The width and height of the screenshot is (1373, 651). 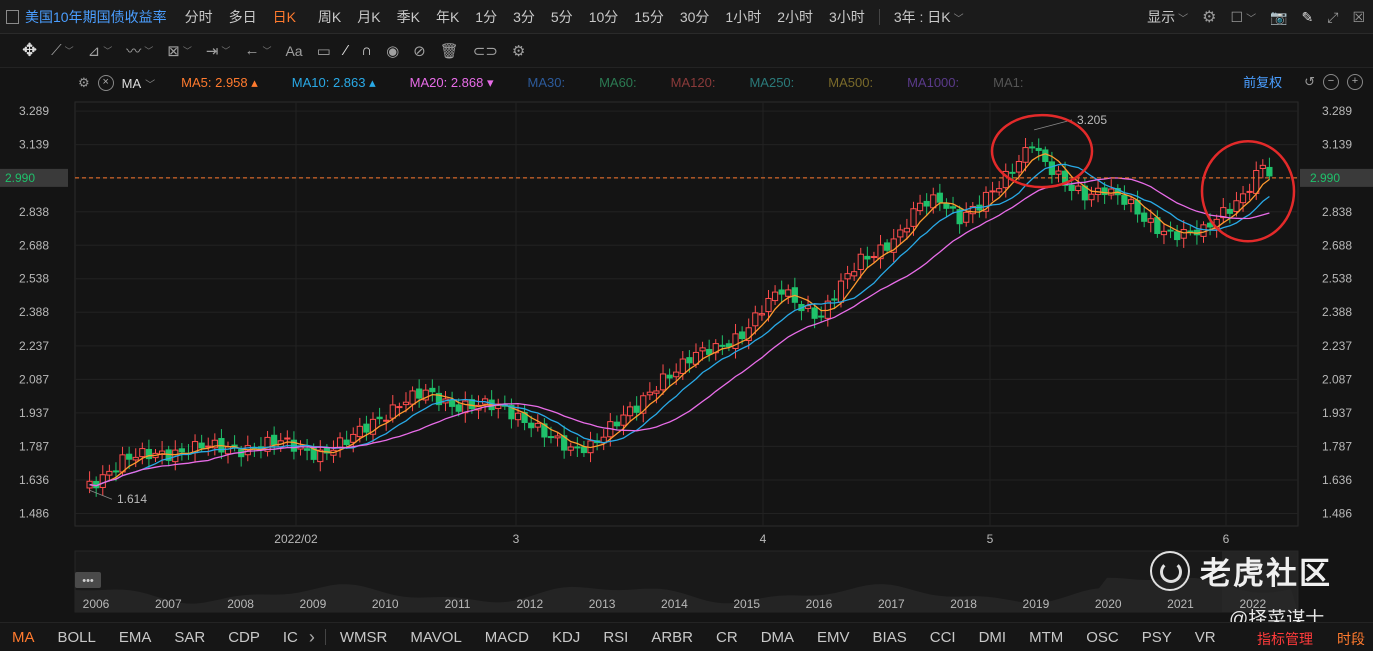 What do you see at coordinates (29, 50) in the screenshot?
I see `move-icon: ✥` at bounding box center [29, 50].